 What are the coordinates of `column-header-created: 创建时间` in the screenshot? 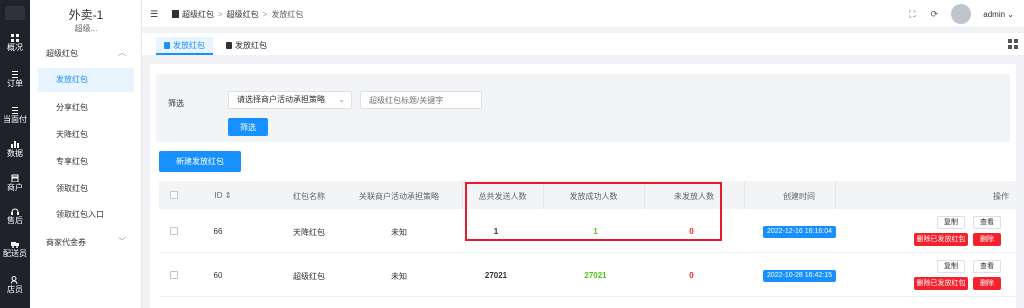 It's located at (799, 196).